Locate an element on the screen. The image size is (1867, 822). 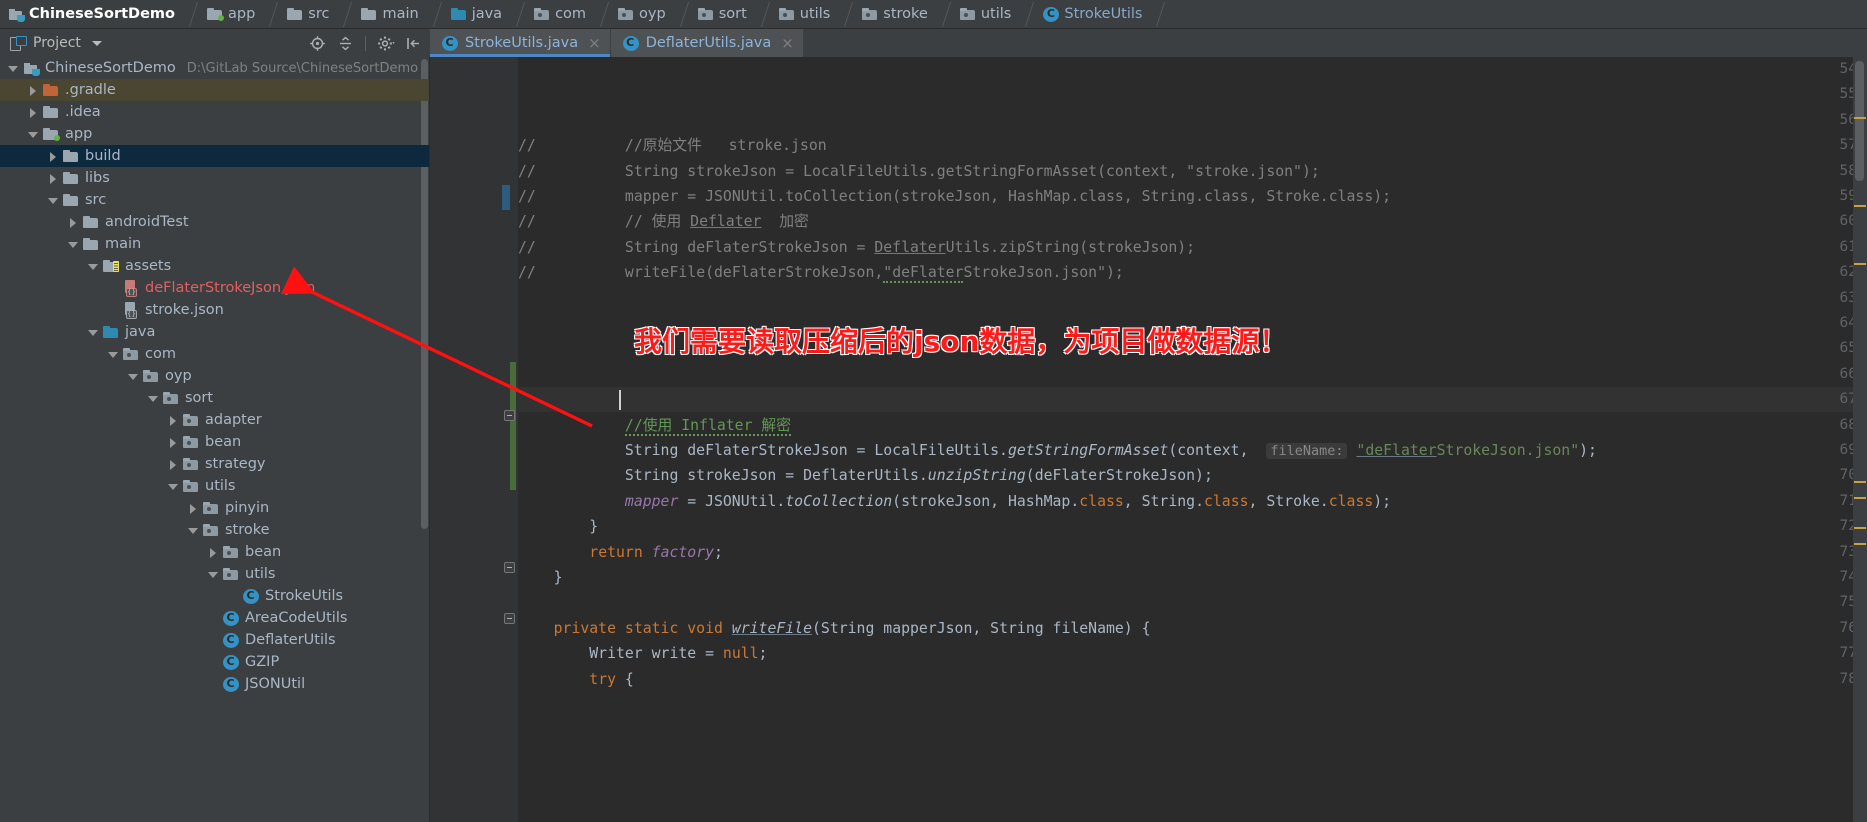
breadcrumb-item-app: app is located at coordinates (239, 14).